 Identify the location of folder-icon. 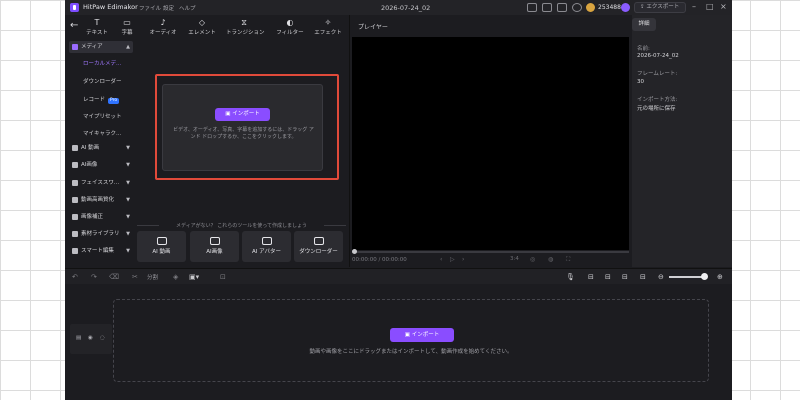
(75, 47).